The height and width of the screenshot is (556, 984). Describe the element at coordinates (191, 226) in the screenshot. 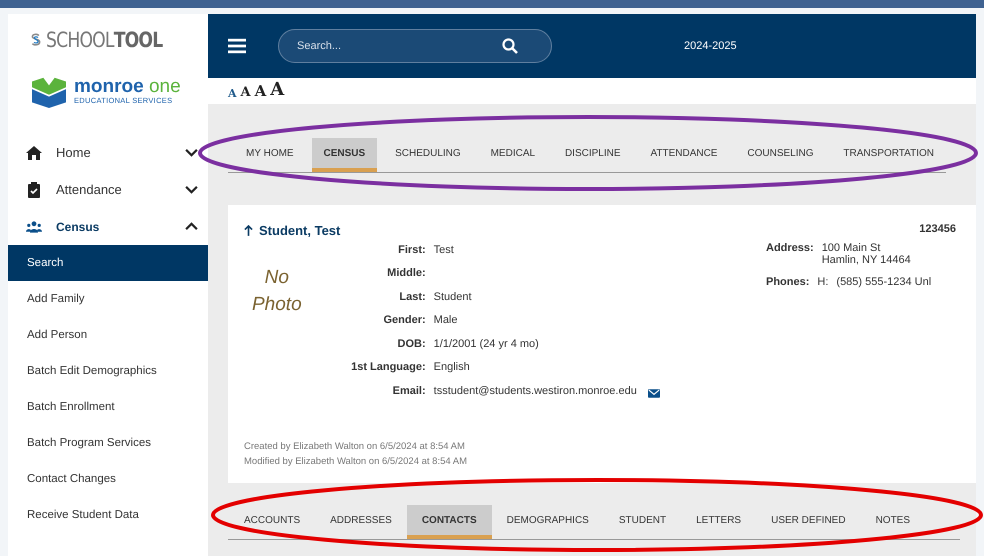

I see `chevron-up-icon` at that location.